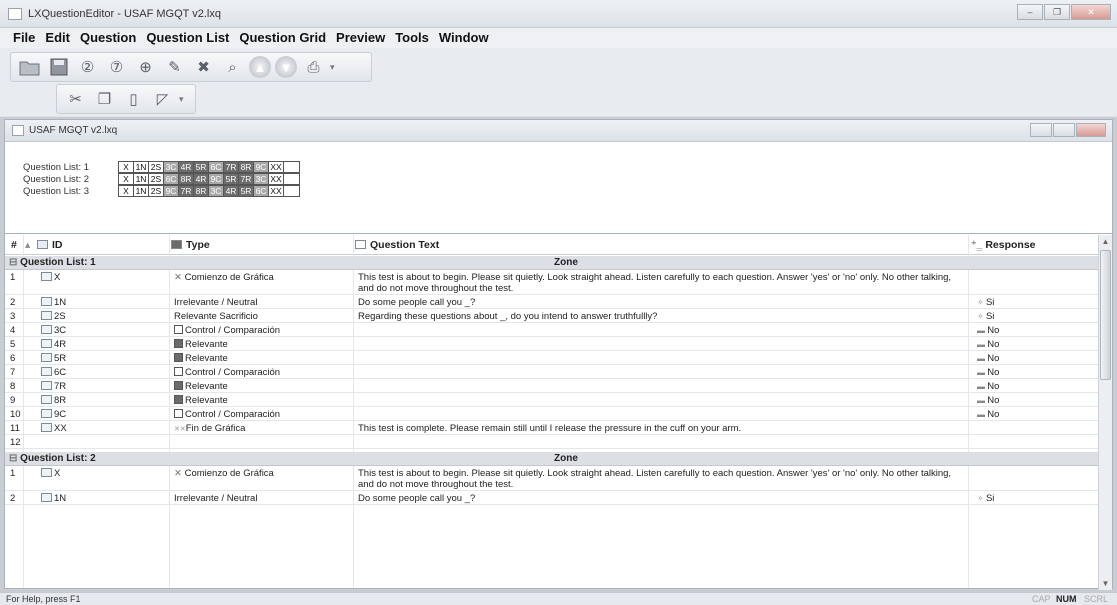 This screenshot has width=1117, height=605. I want to click on group-header: ⊟ Question List: 1 Zone, so click(552, 263).